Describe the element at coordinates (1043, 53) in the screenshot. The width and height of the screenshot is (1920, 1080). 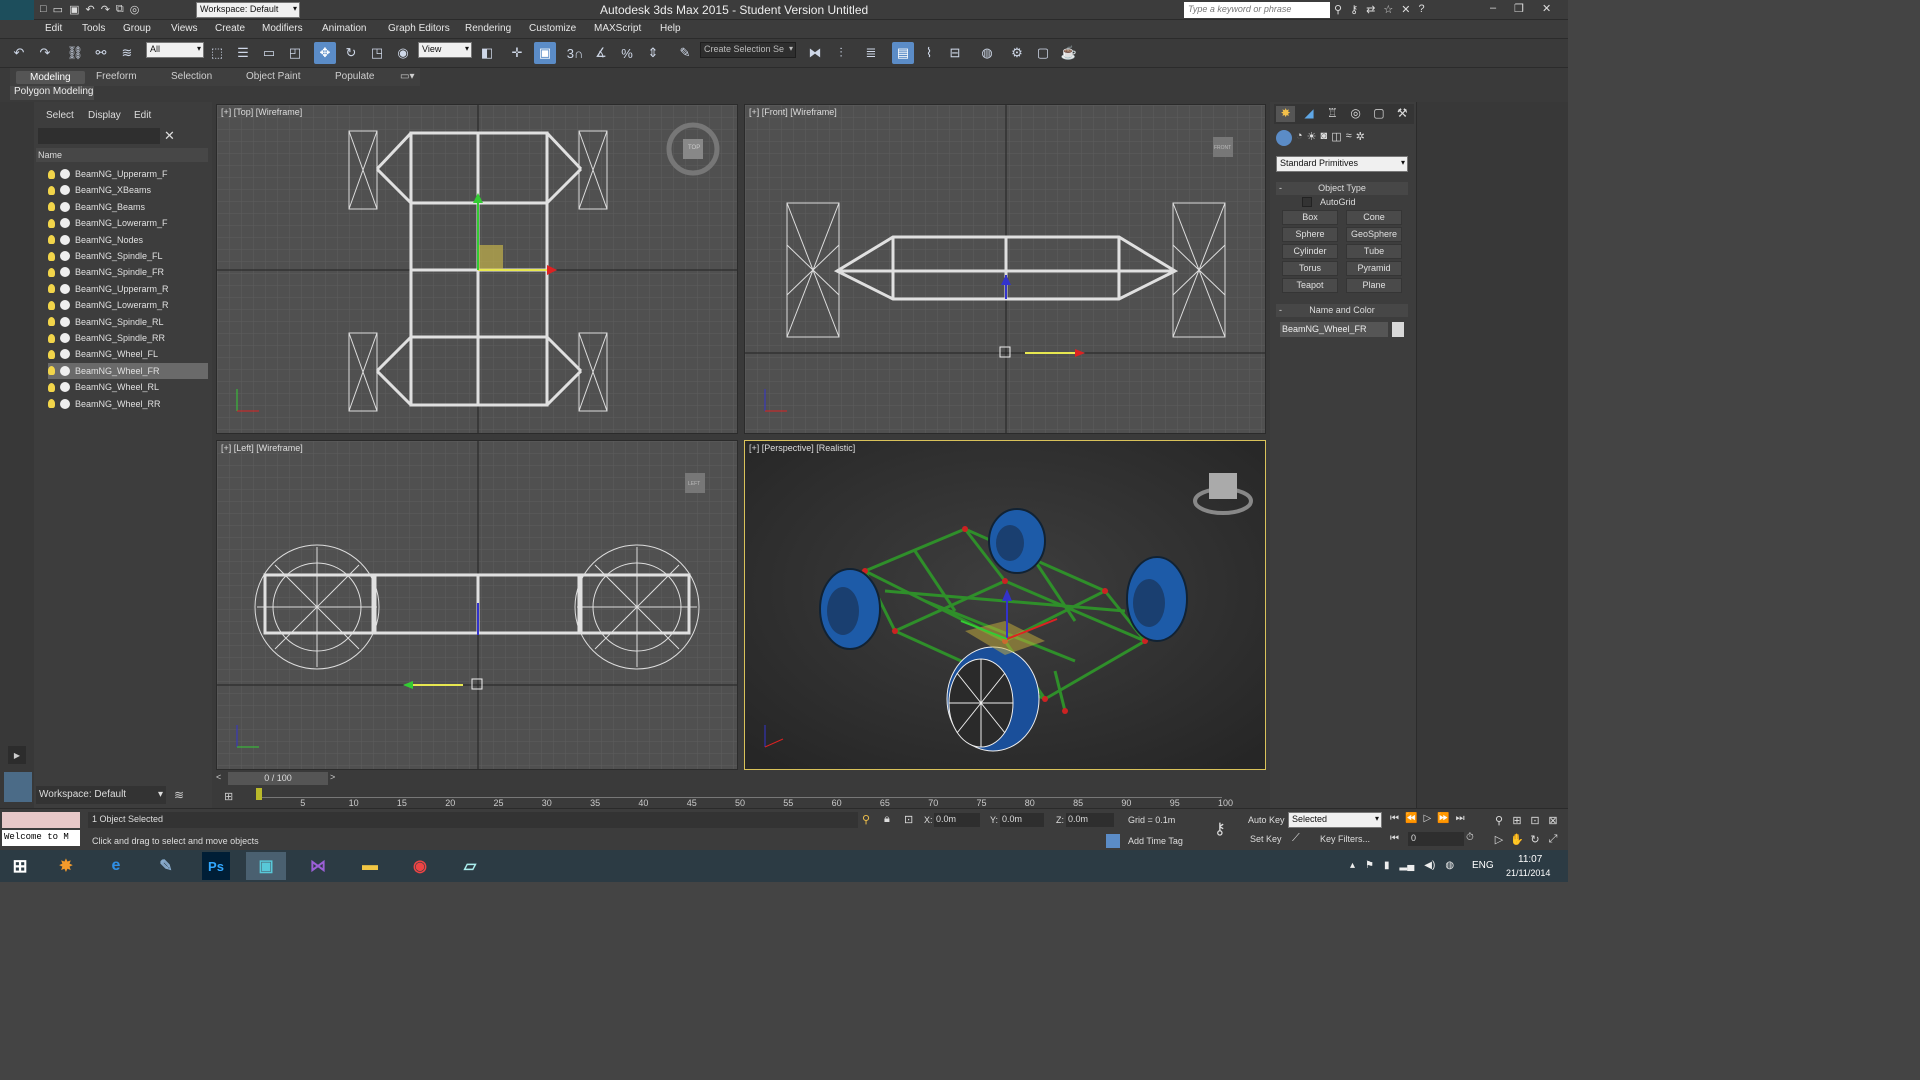
I see `render-frame-window-icon: ▢` at that location.